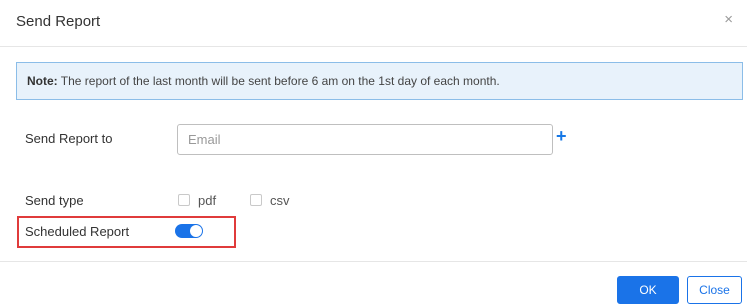 Image resolution: width=747 pixels, height=307 pixels. I want to click on ok-button: OK, so click(648, 290).